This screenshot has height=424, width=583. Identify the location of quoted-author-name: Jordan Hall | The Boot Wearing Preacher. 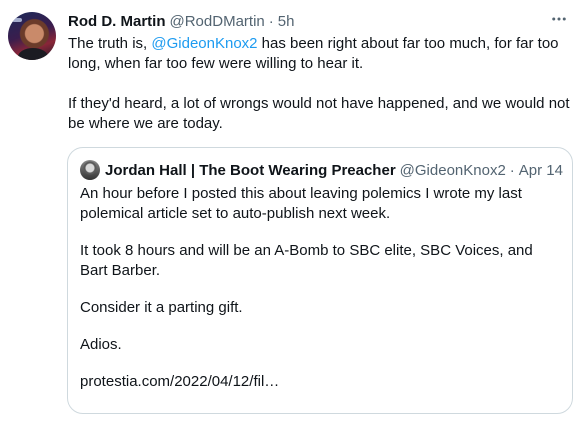
(250, 170).